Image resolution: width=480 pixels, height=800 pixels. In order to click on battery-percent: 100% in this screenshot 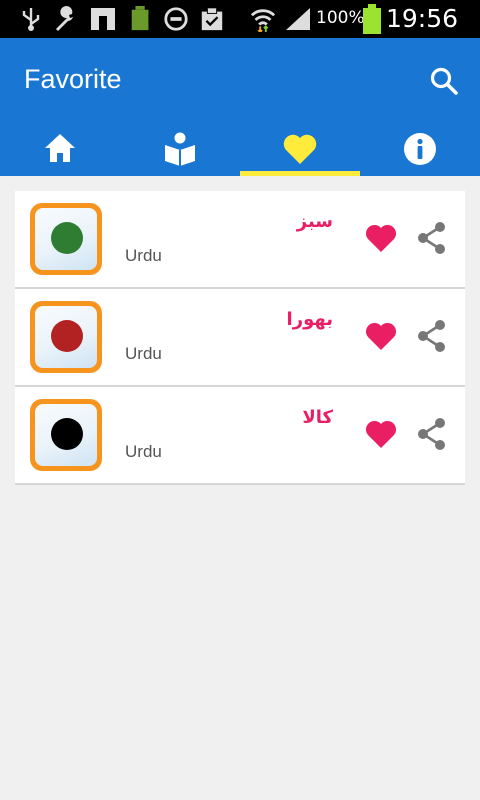, I will do `click(340, 18)`.